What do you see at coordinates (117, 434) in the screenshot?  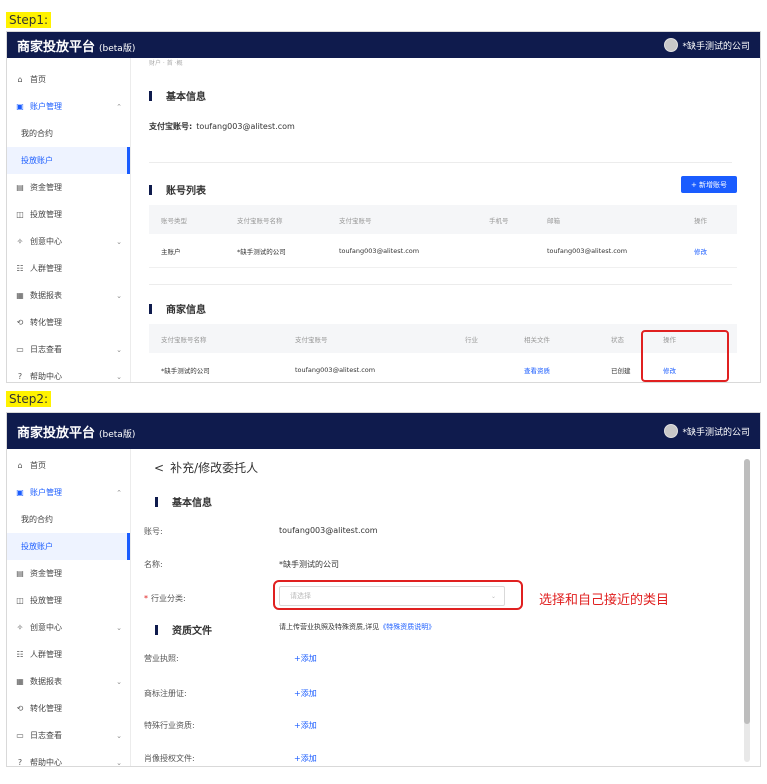 I see `beta-tag: (beta版)` at bounding box center [117, 434].